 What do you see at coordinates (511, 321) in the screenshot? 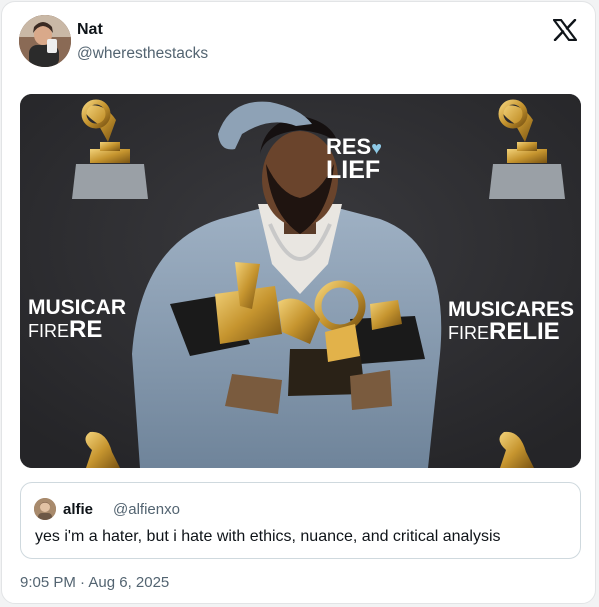
I see `backdrop-musicares-right: MUSICARES FIRERELIE` at bounding box center [511, 321].